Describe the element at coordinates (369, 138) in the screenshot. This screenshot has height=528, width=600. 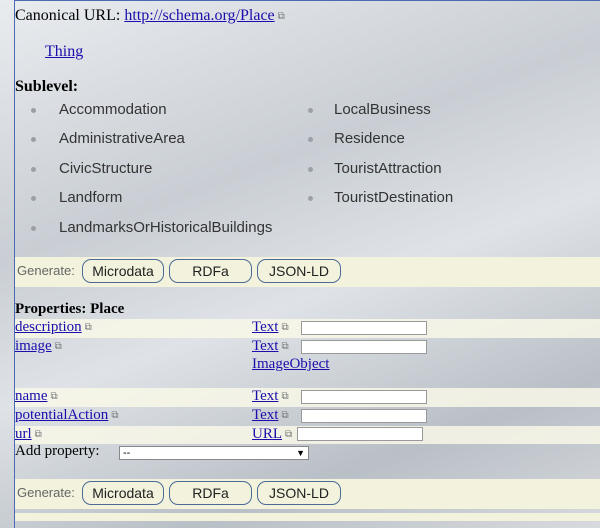
I see `sublevel-item-residence: Residence` at that location.